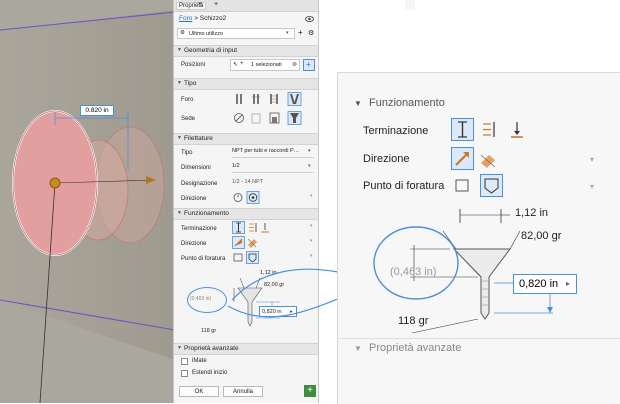  I want to click on section-tipo-header: ▼ Tipo, so click(246, 84).